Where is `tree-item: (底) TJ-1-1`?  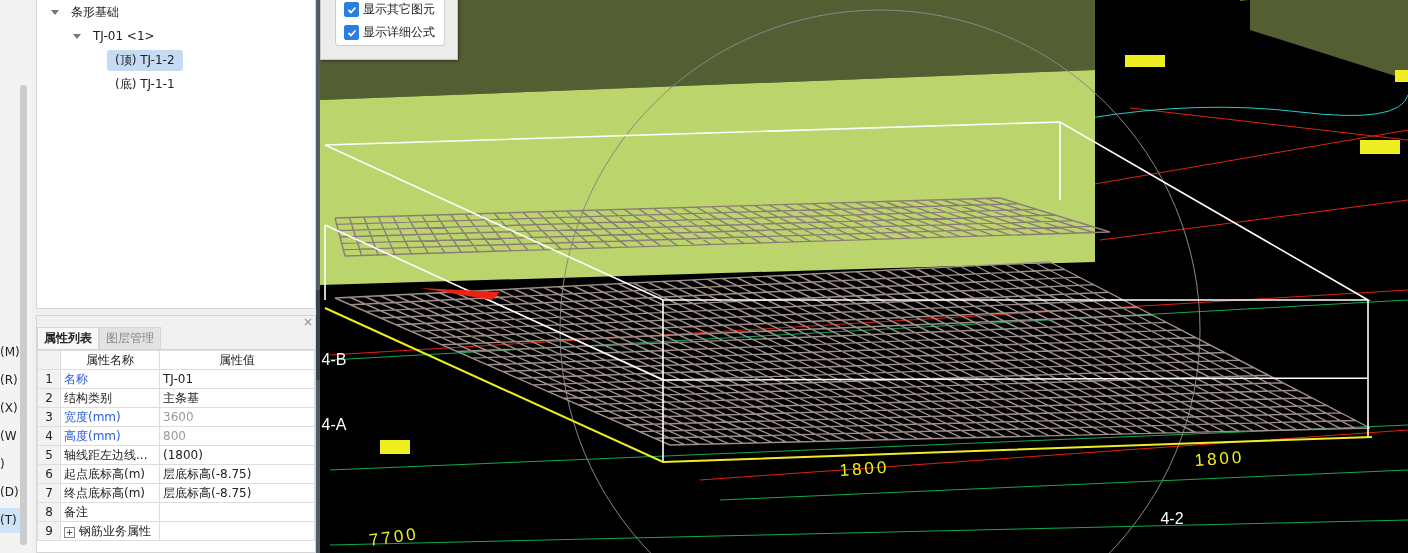
tree-item: (底) TJ-1-1 is located at coordinates (145, 84).